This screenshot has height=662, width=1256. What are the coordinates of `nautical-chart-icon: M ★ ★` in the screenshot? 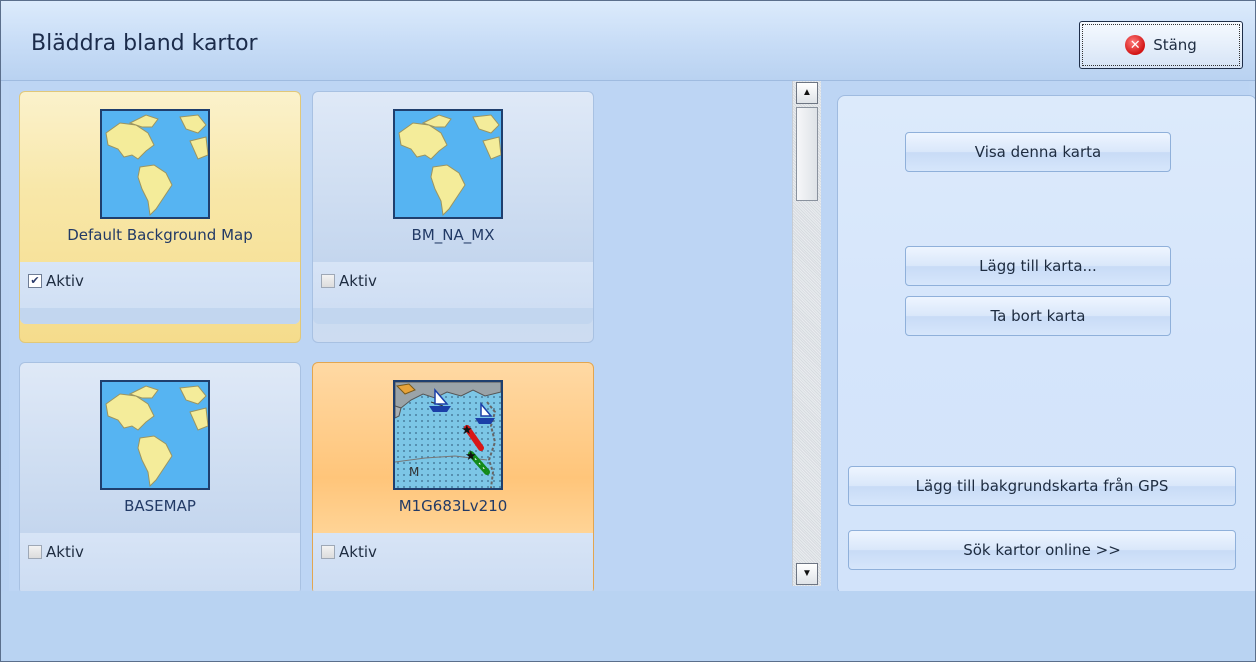 It's located at (448, 435).